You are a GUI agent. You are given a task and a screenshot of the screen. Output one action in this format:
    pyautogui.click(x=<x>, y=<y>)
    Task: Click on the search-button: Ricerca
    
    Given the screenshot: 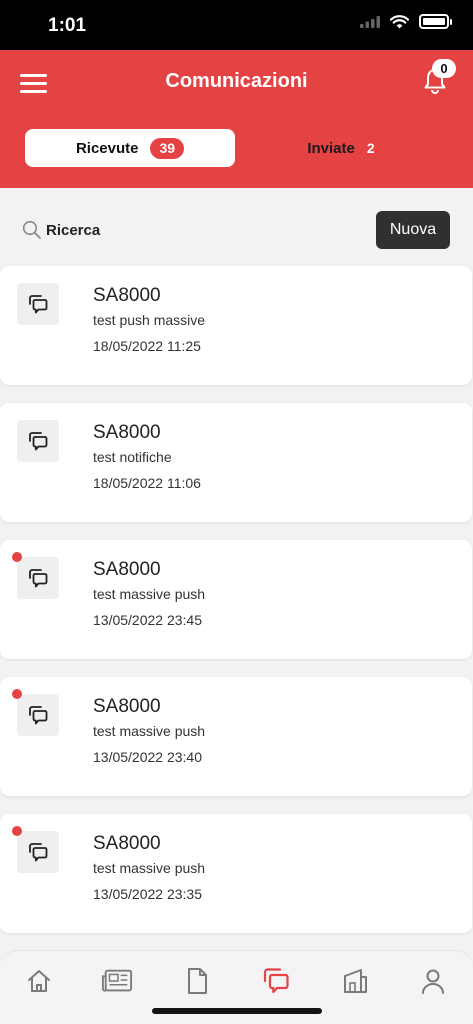 What is the action you would take?
    pyautogui.click(x=61, y=230)
    